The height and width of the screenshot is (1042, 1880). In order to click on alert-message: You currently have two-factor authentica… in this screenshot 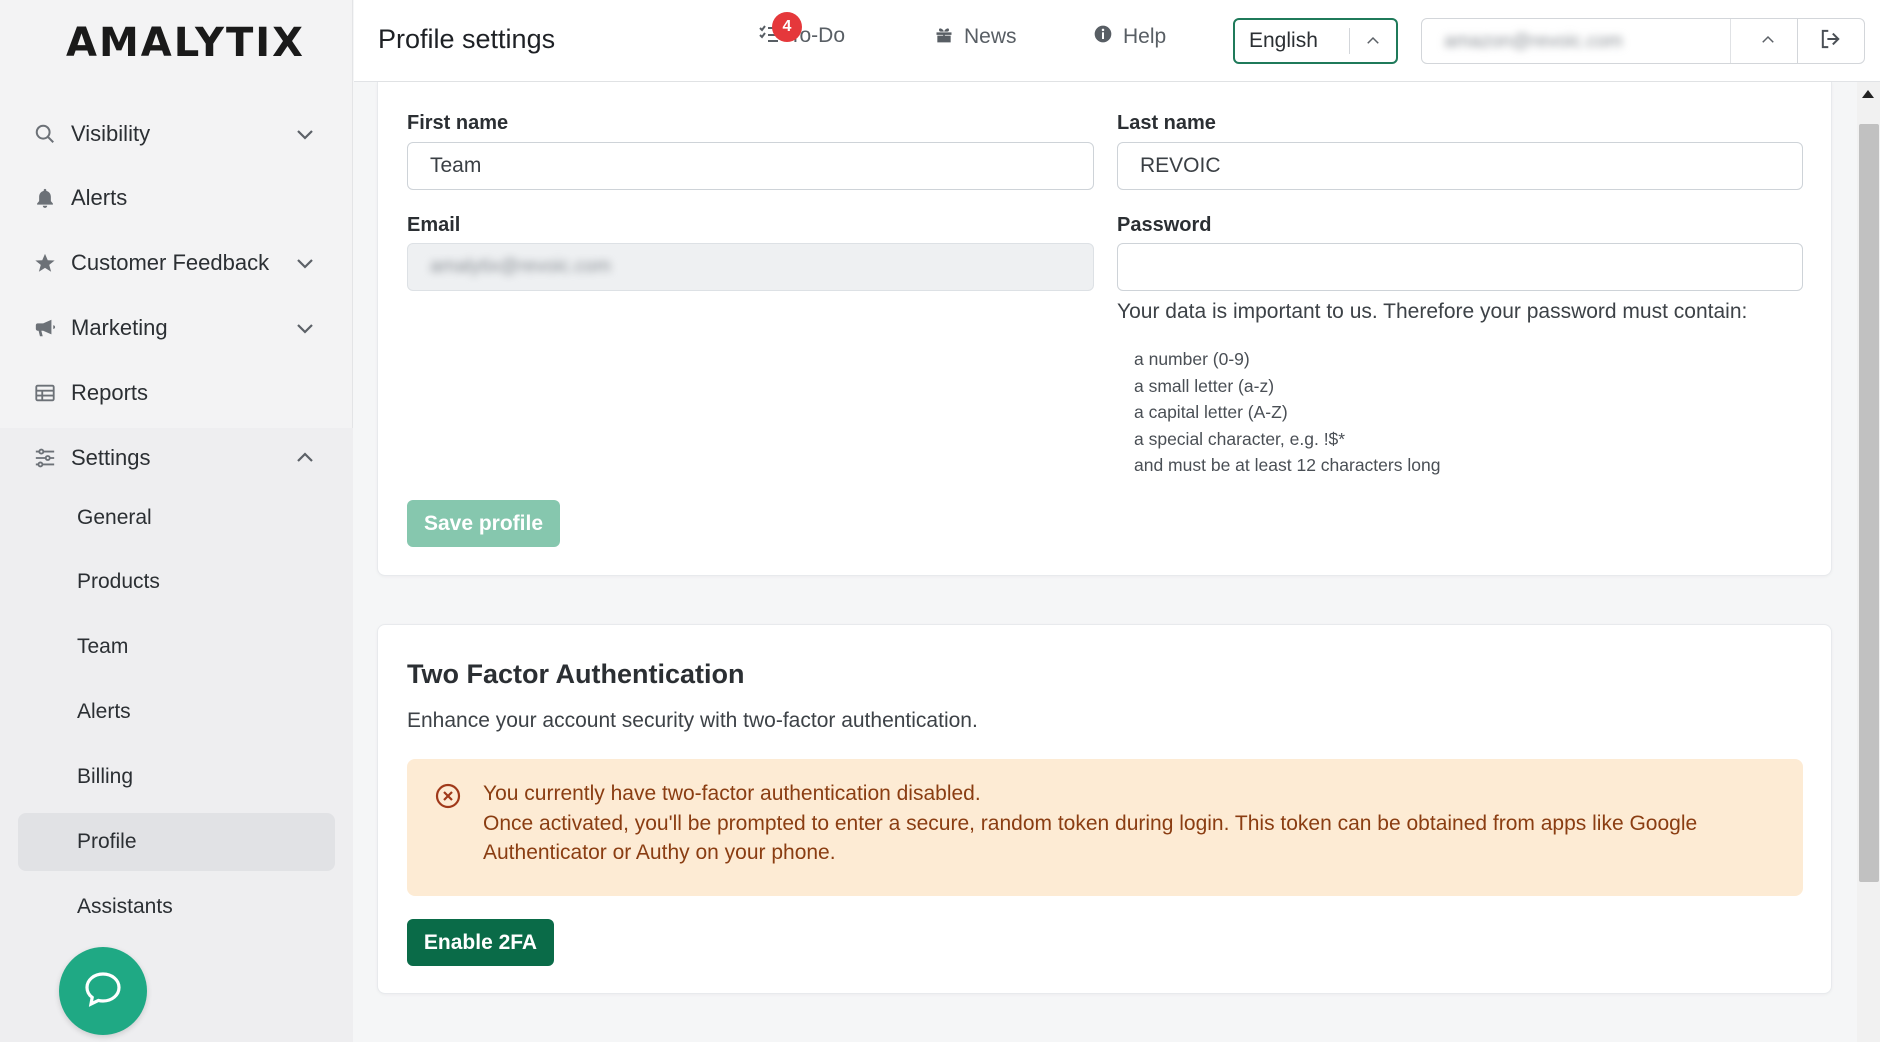, I will do `click(1128, 823)`.